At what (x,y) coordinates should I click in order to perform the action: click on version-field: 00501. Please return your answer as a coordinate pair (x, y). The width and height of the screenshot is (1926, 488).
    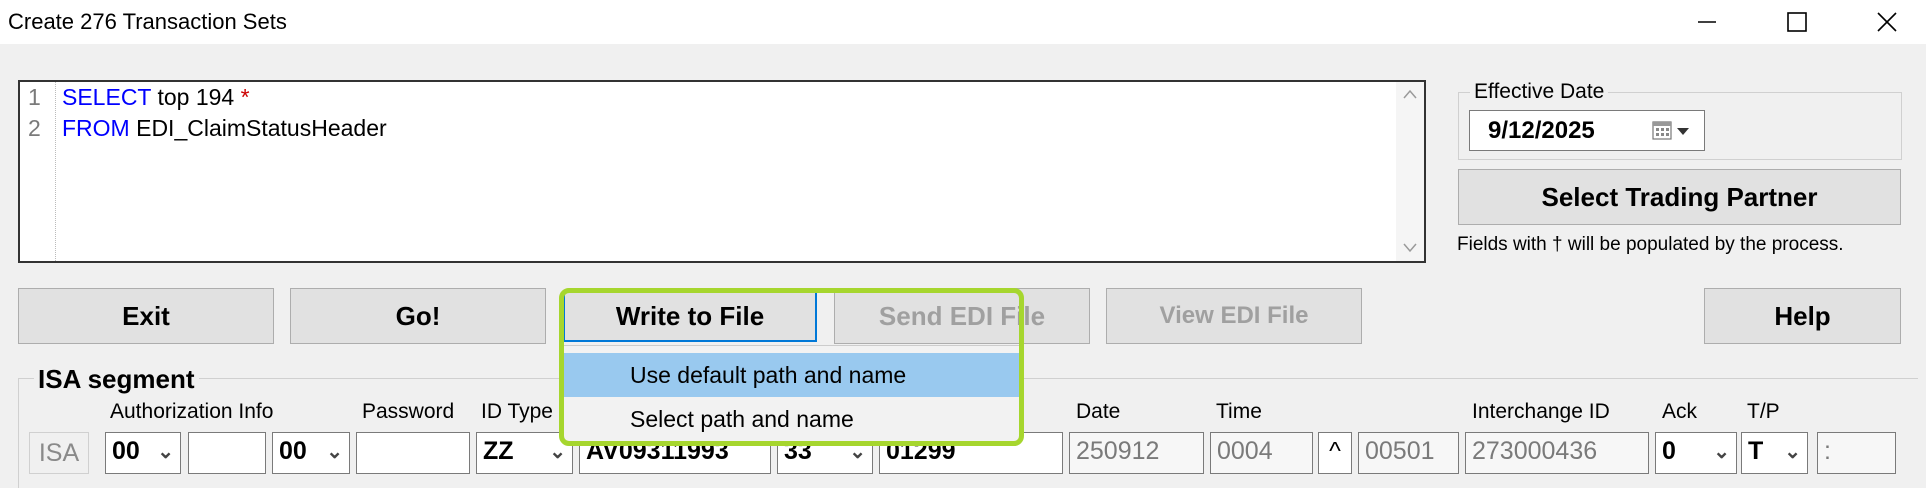
    Looking at the image, I should click on (1408, 453).